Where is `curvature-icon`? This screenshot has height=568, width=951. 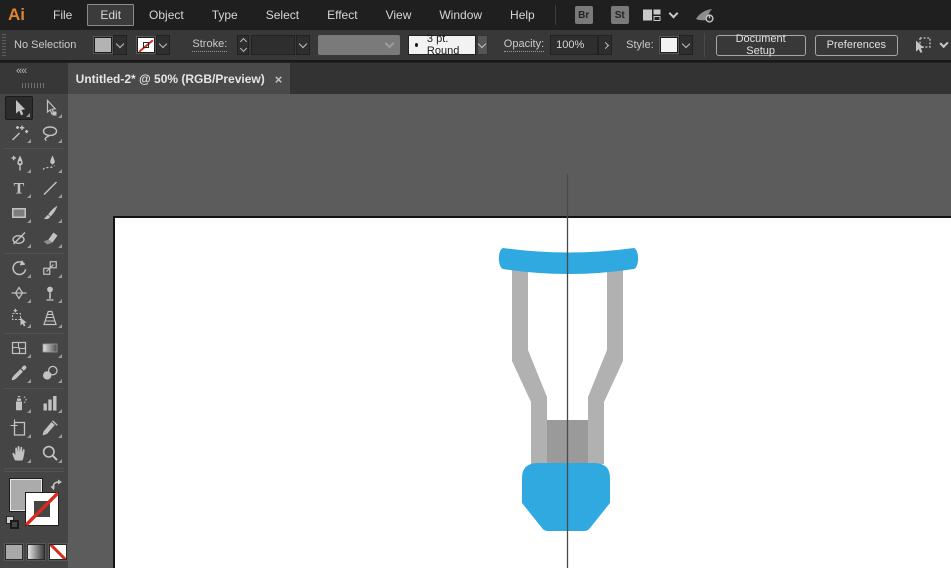
curvature-icon is located at coordinates (50, 163).